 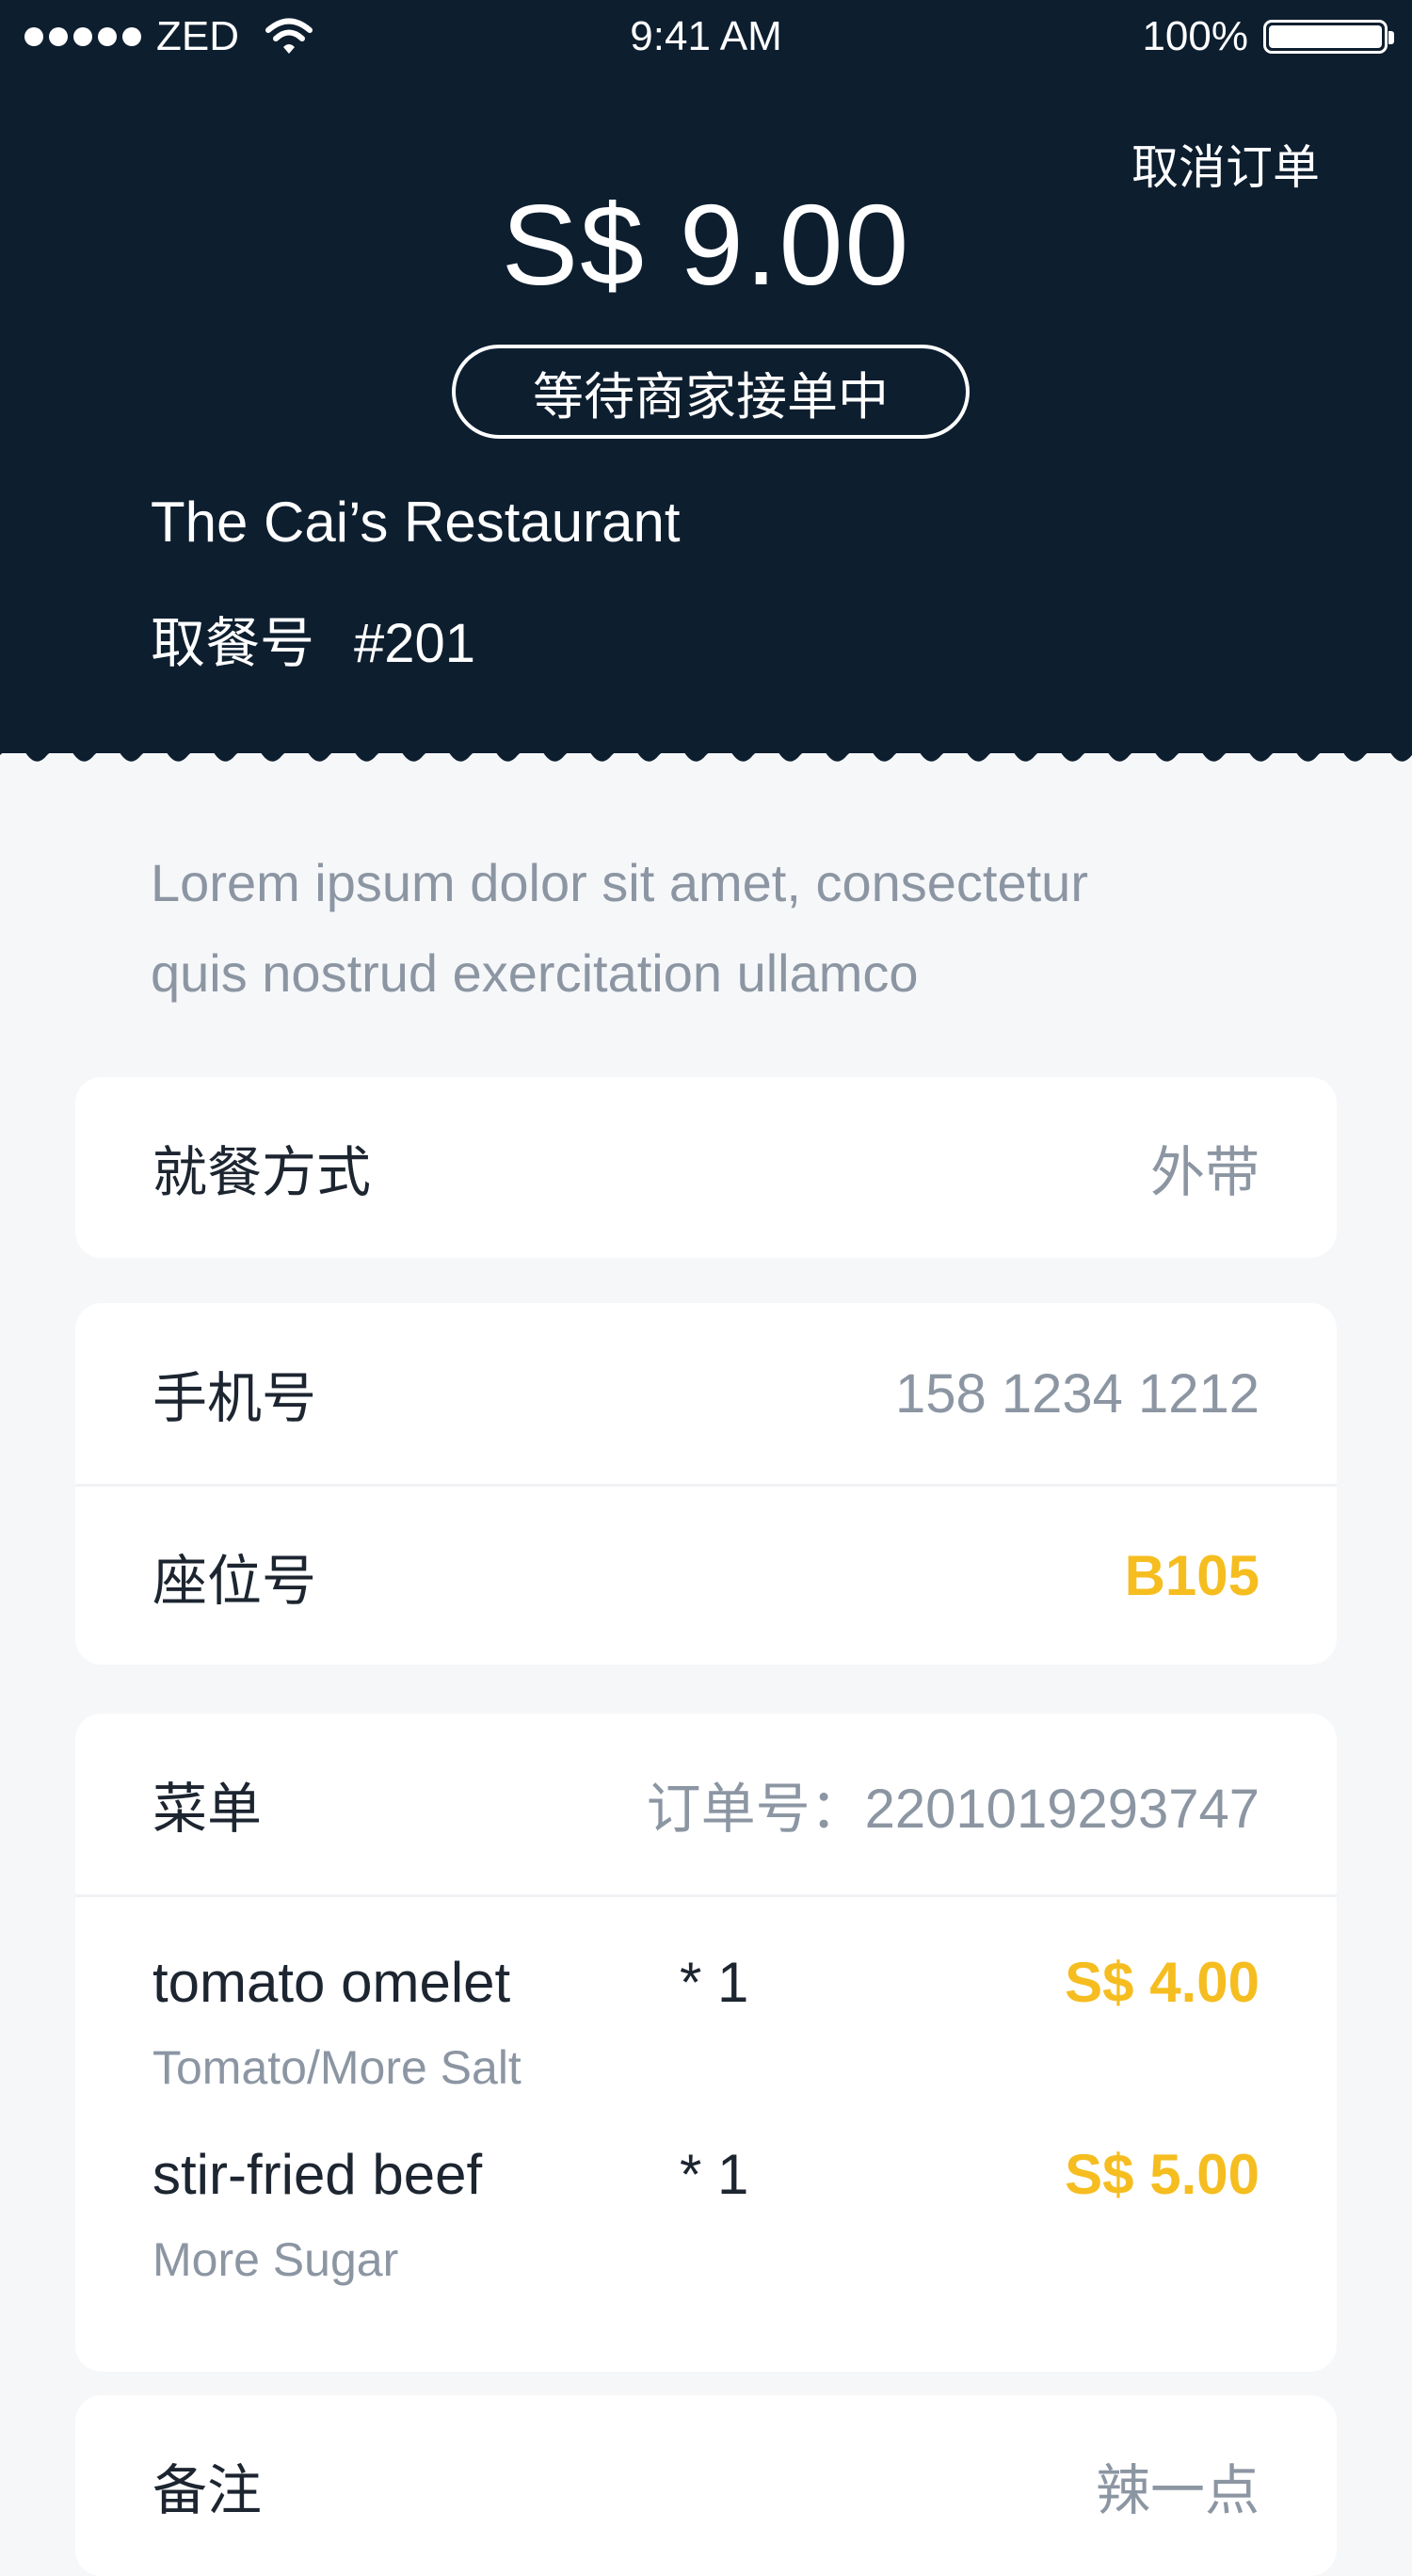 I want to click on battery-percent: 100%, so click(x=1195, y=36).